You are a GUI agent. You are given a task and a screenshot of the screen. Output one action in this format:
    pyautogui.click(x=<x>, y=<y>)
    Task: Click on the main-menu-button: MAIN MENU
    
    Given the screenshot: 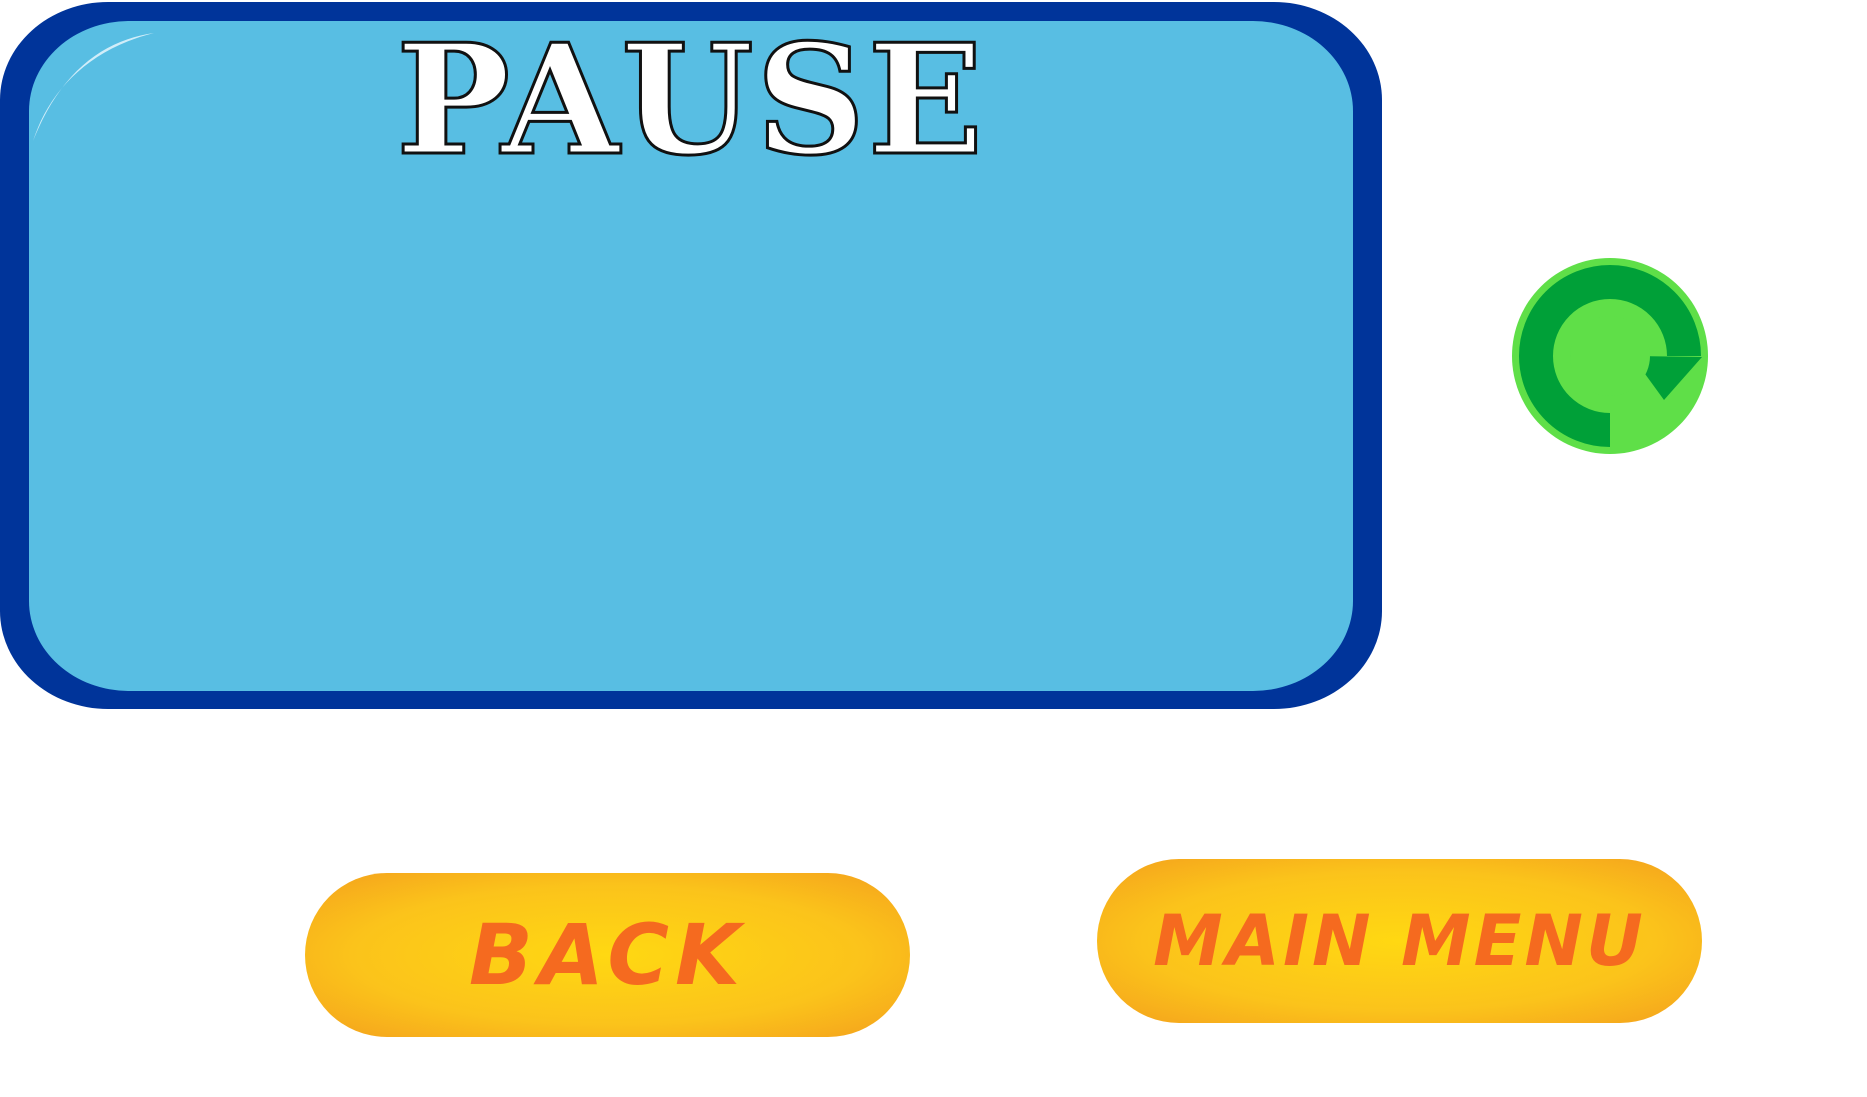 What is the action you would take?
    pyautogui.click(x=1399, y=941)
    